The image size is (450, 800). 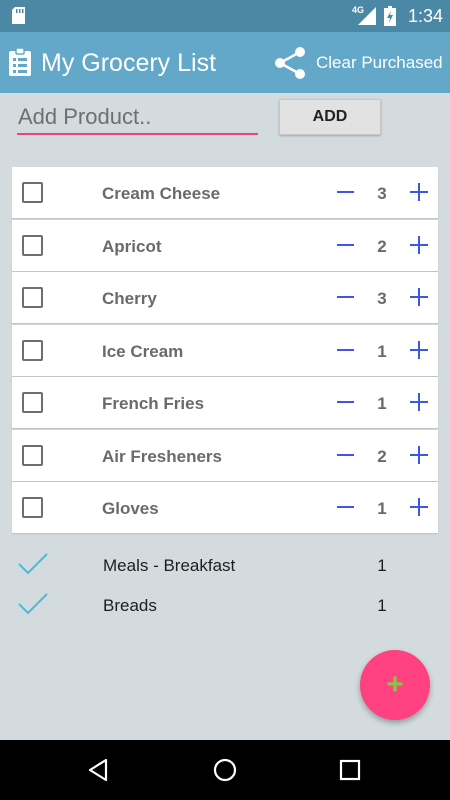 I want to click on list-item: French Fries 1, so click(x=225, y=402).